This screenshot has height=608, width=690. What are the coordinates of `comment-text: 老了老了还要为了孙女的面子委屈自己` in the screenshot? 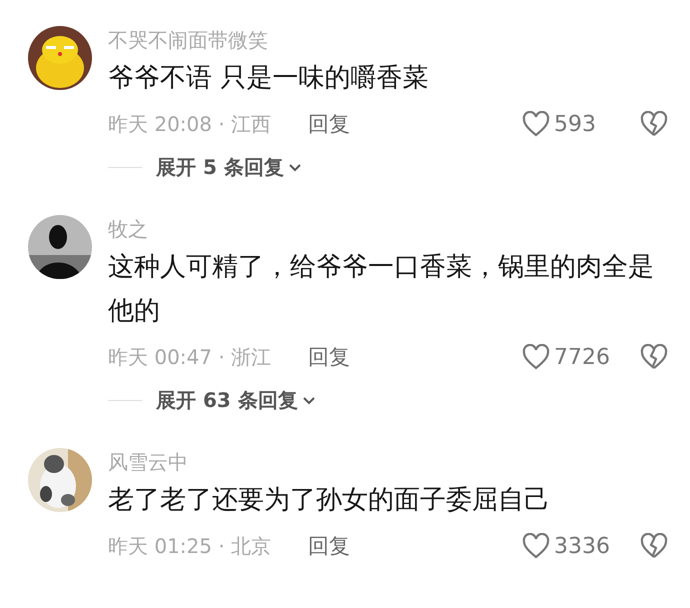 It's located at (329, 500).